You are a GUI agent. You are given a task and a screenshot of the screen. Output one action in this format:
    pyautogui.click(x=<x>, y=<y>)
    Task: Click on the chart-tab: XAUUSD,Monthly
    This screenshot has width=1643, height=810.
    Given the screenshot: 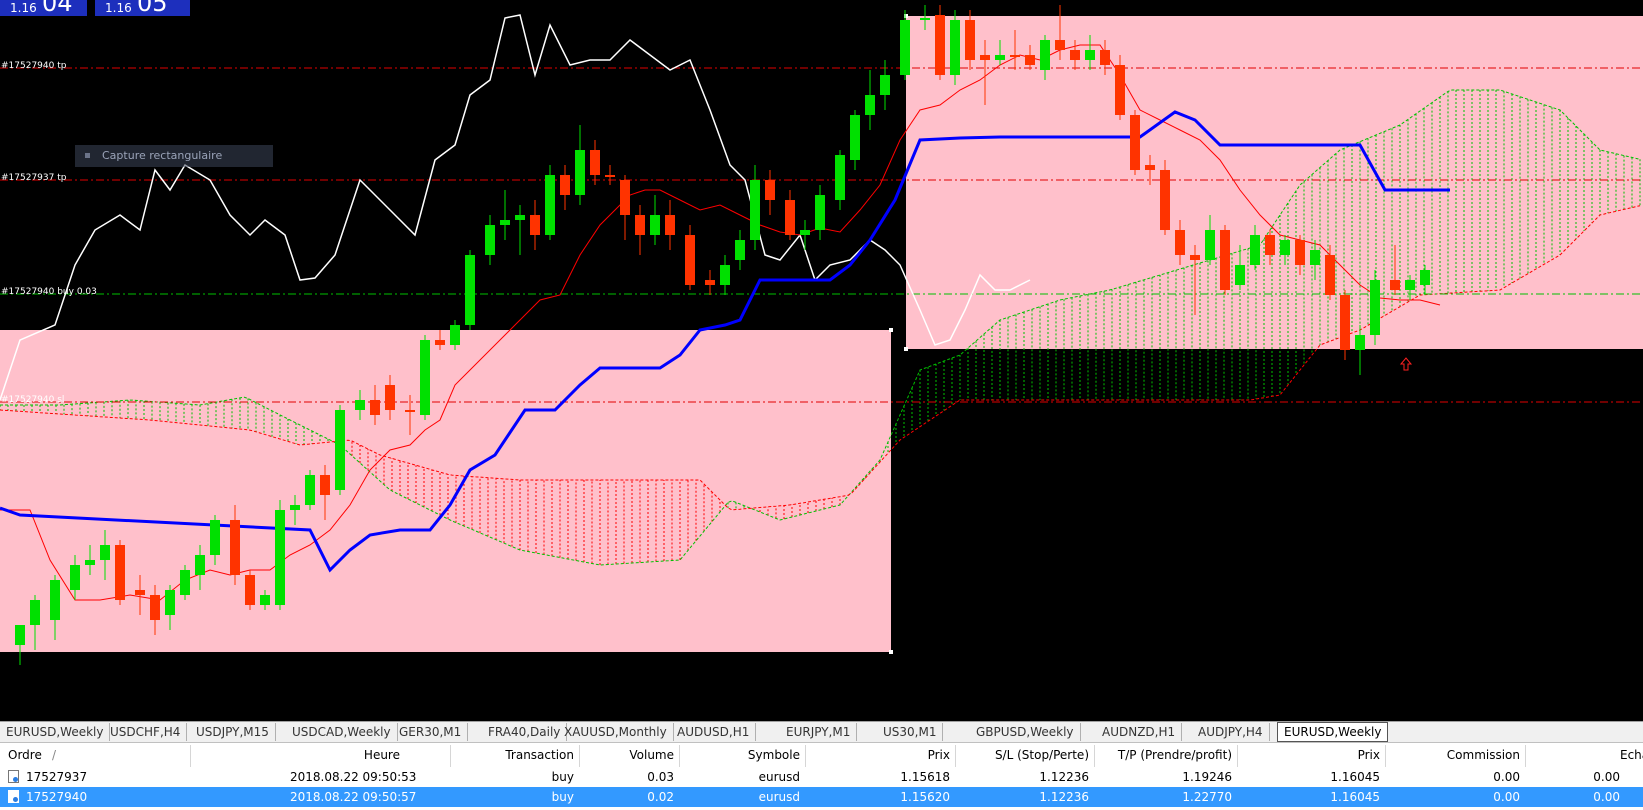 What is the action you would take?
    pyautogui.click(x=616, y=732)
    